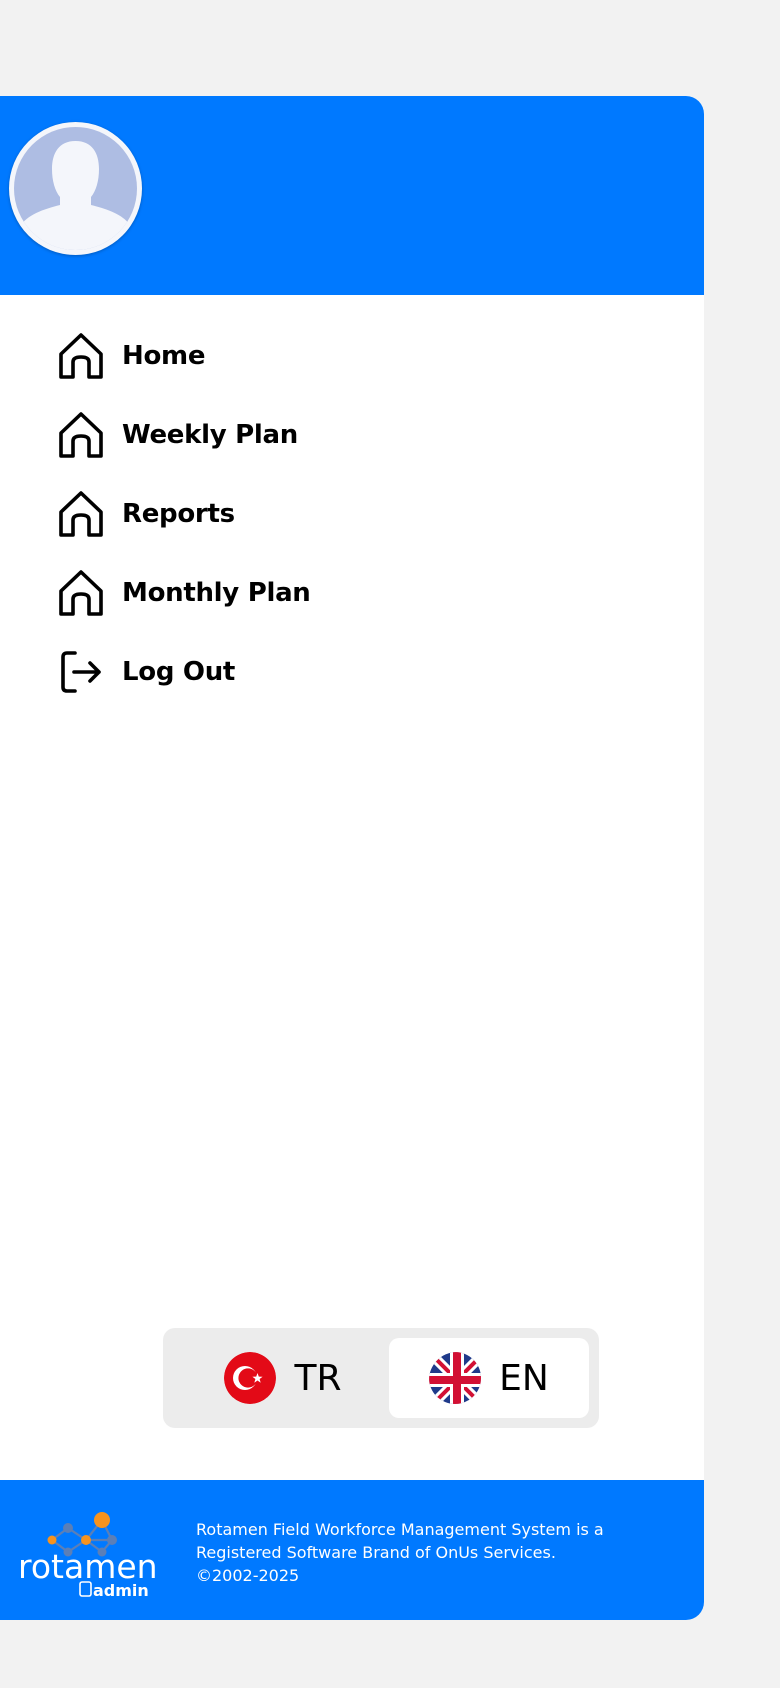  I want to click on avatar, so click(75, 188).